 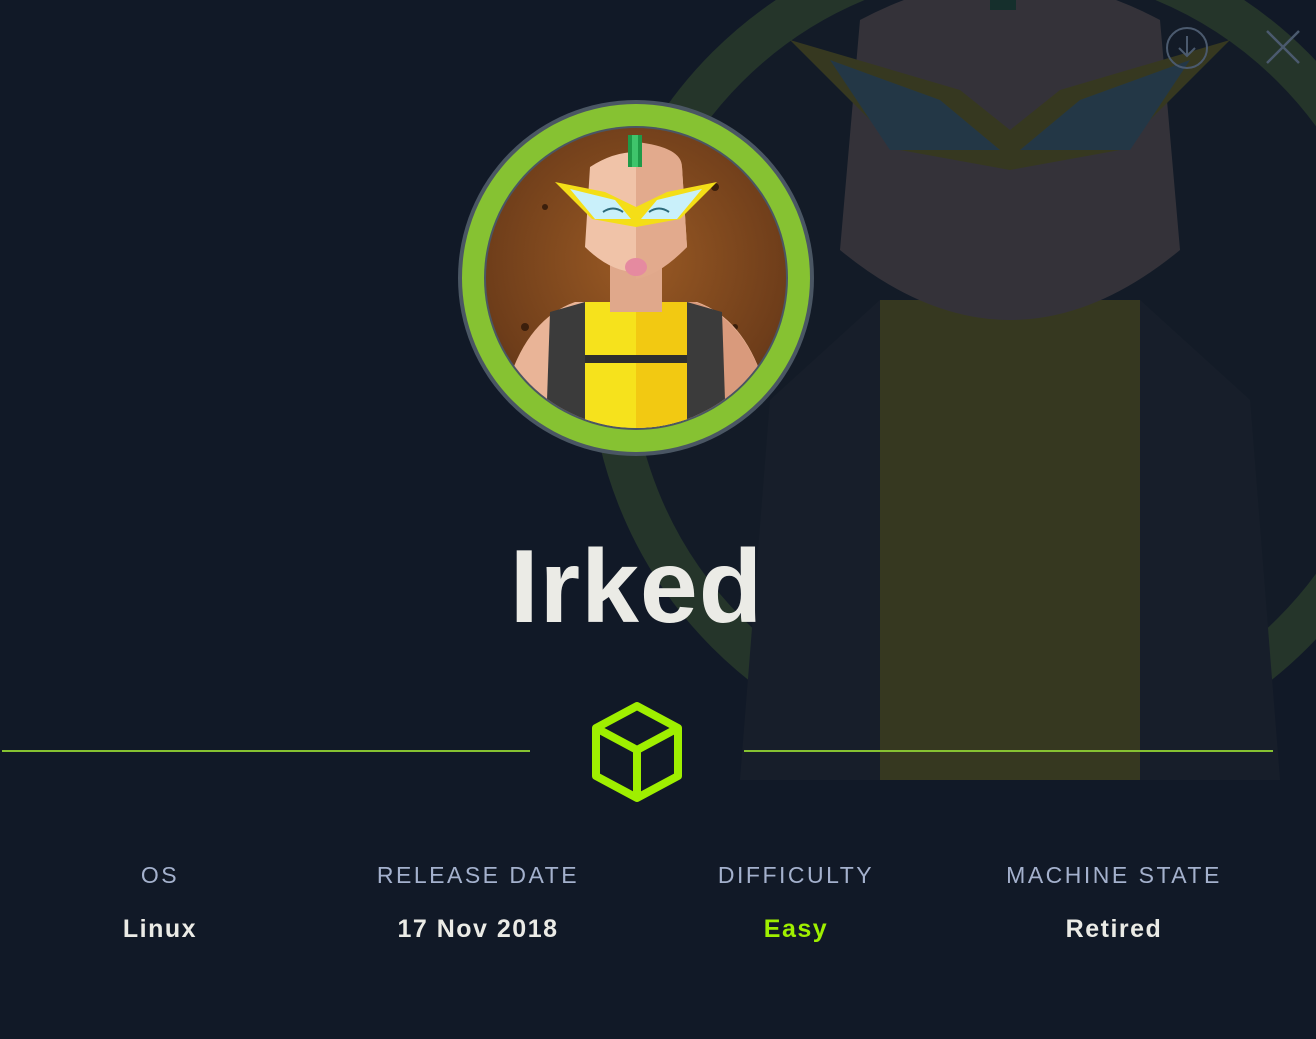 What do you see at coordinates (478, 875) in the screenshot?
I see `release-date-label: RELEASE DATE` at bounding box center [478, 875].